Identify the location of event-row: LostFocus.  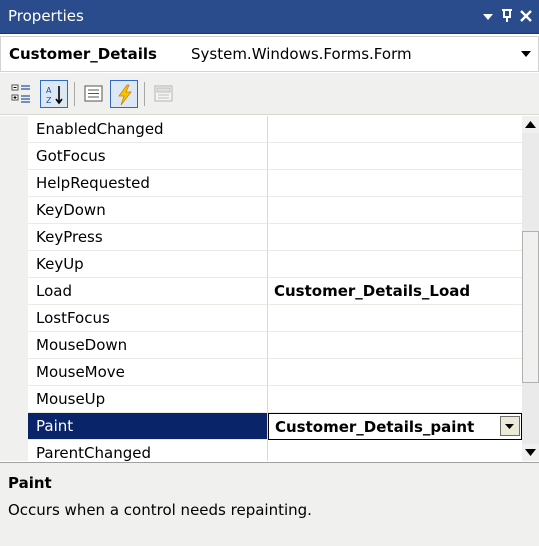
(261, 318).